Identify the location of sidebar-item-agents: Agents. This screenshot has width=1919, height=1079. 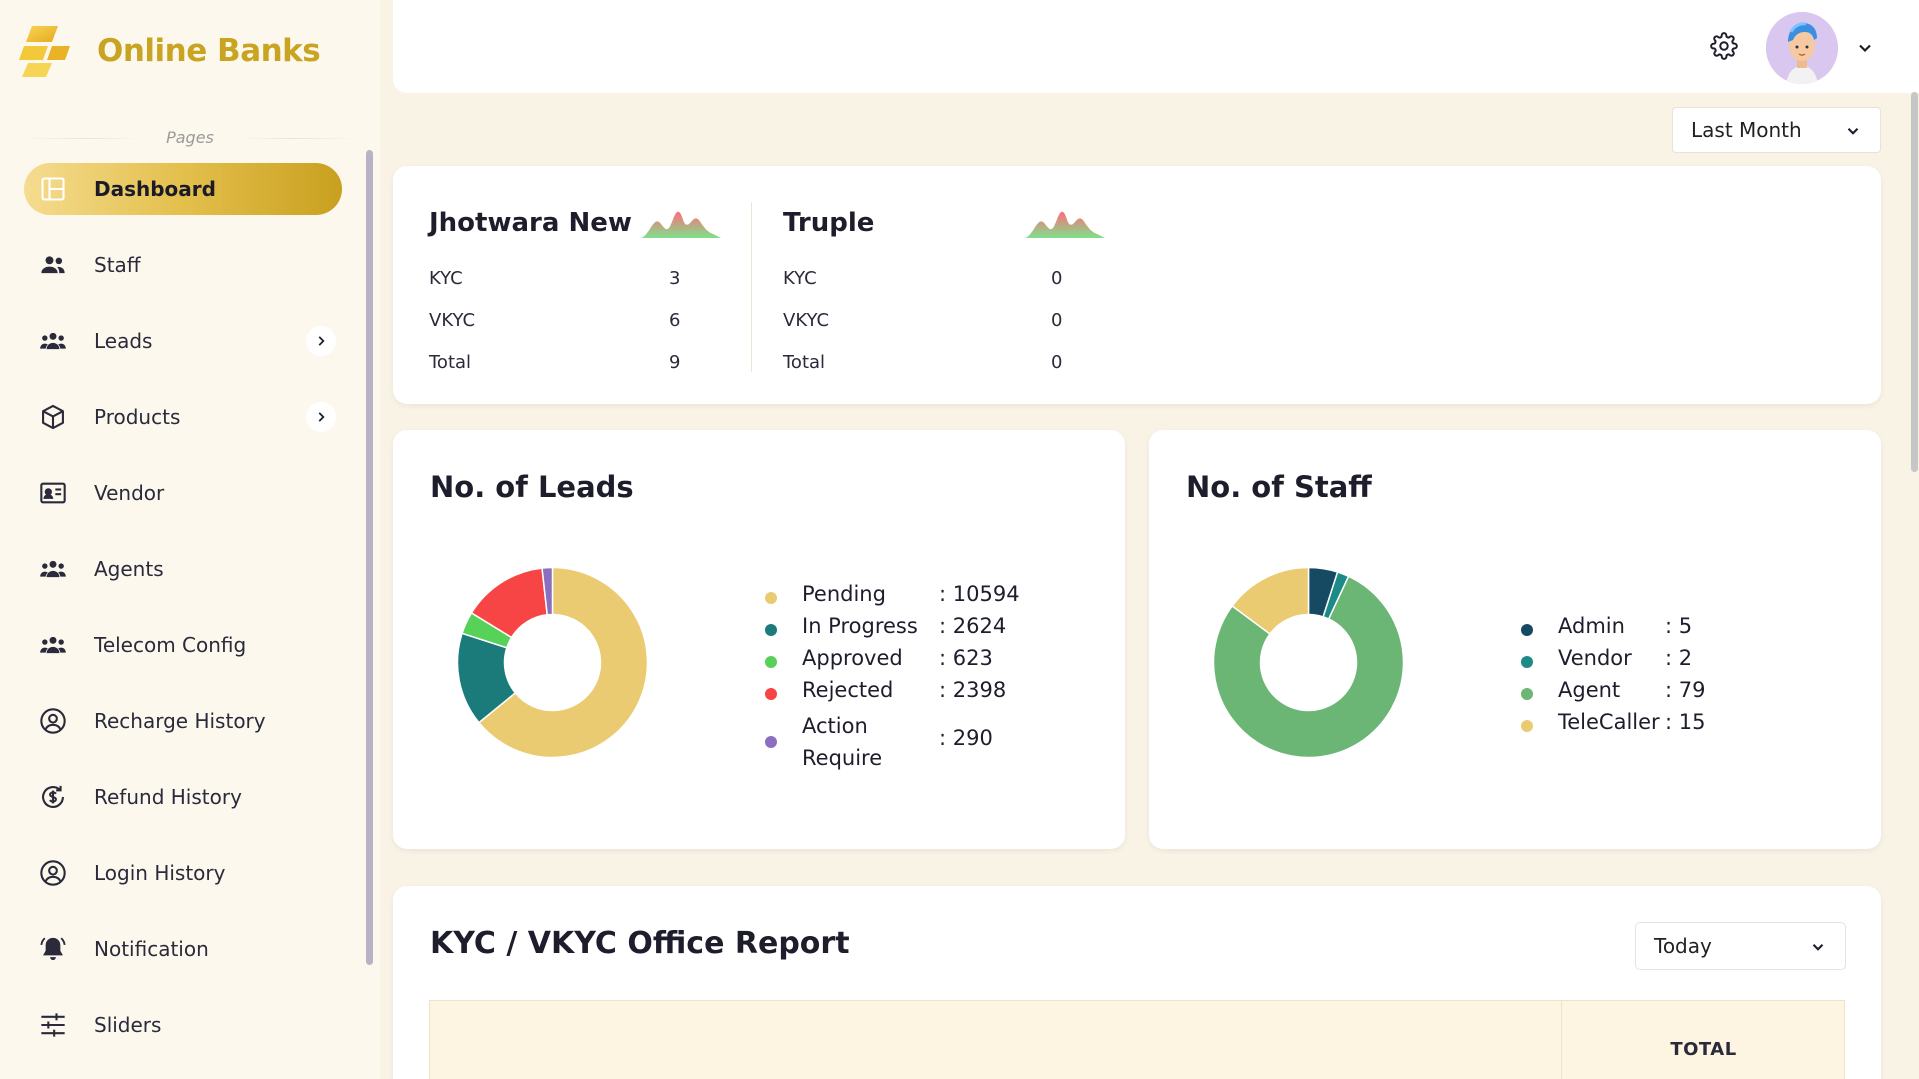
(183, 569).